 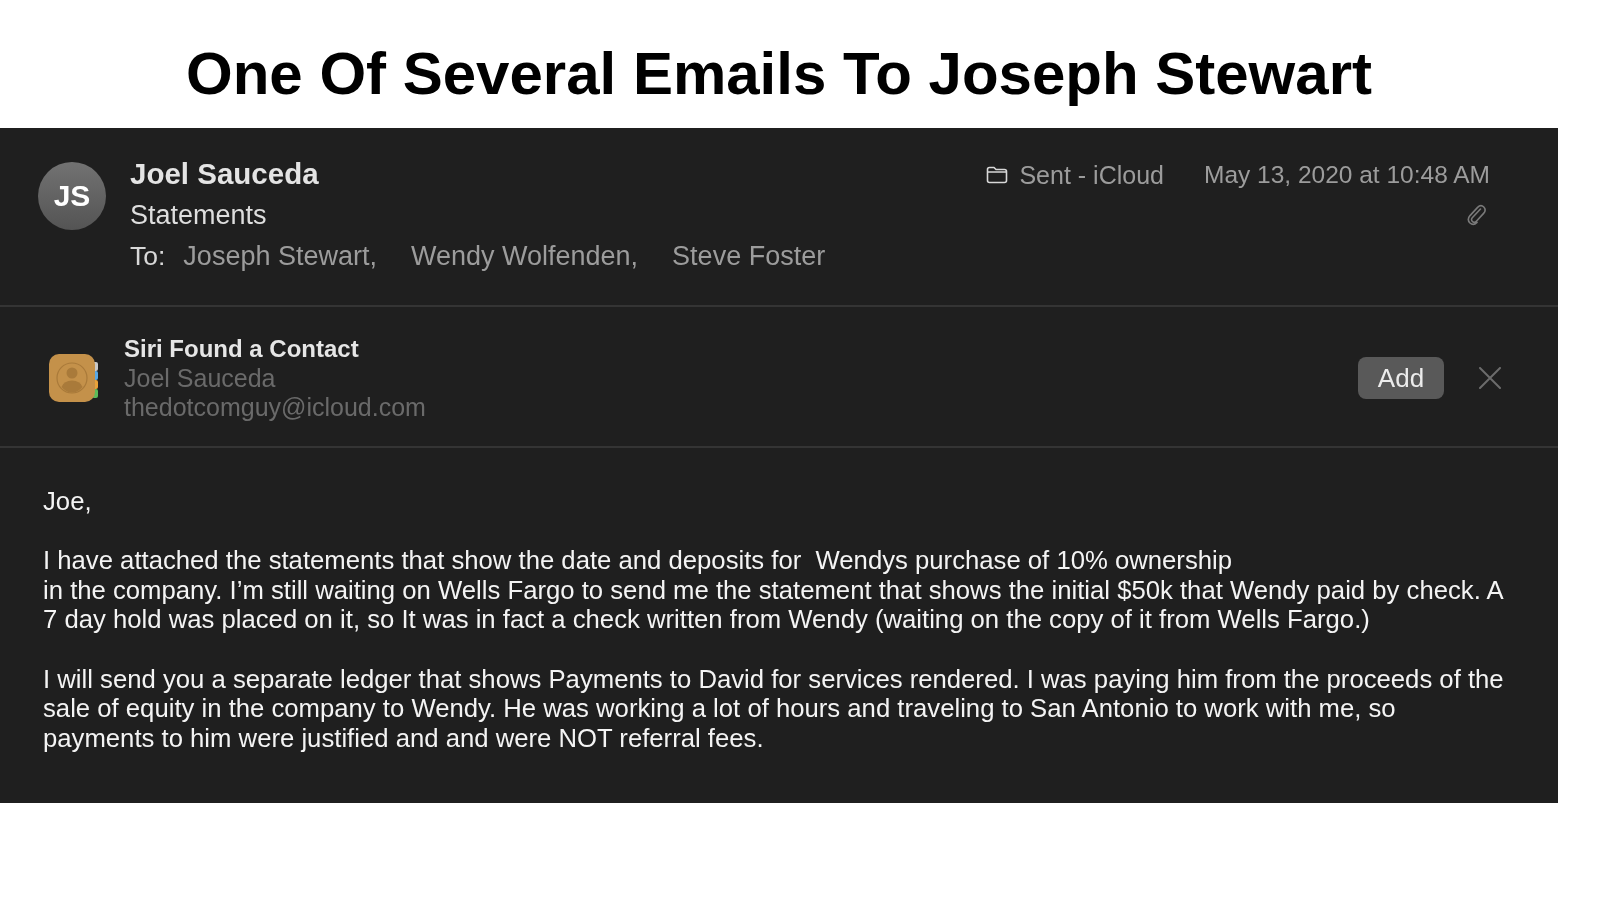 I want to click on add-button: Add, so click(x=1401, y=378).